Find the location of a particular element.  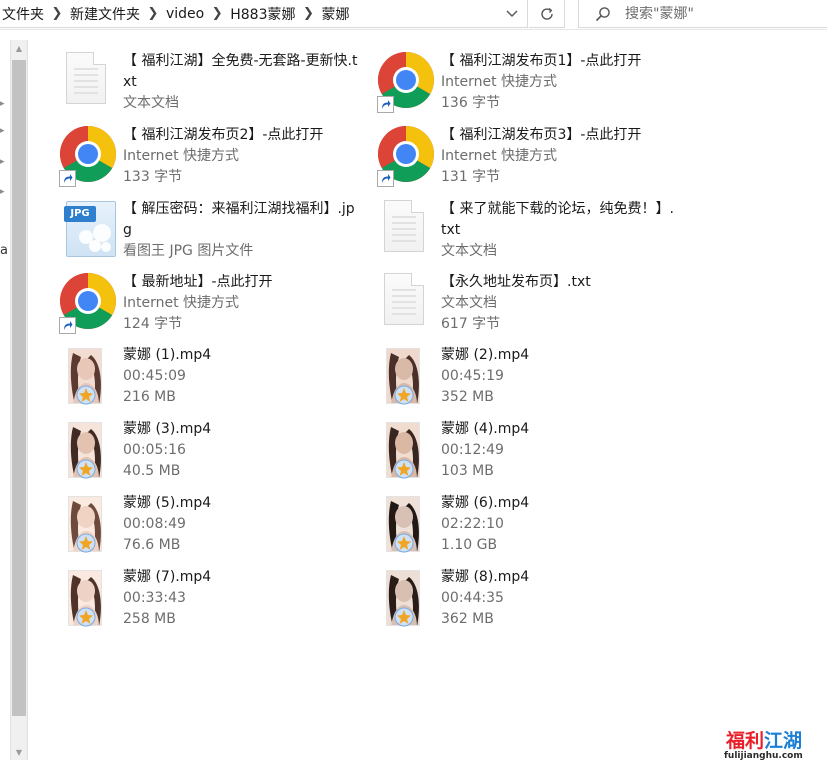

file-size: 216 MB is located at coordinates (149, 397).